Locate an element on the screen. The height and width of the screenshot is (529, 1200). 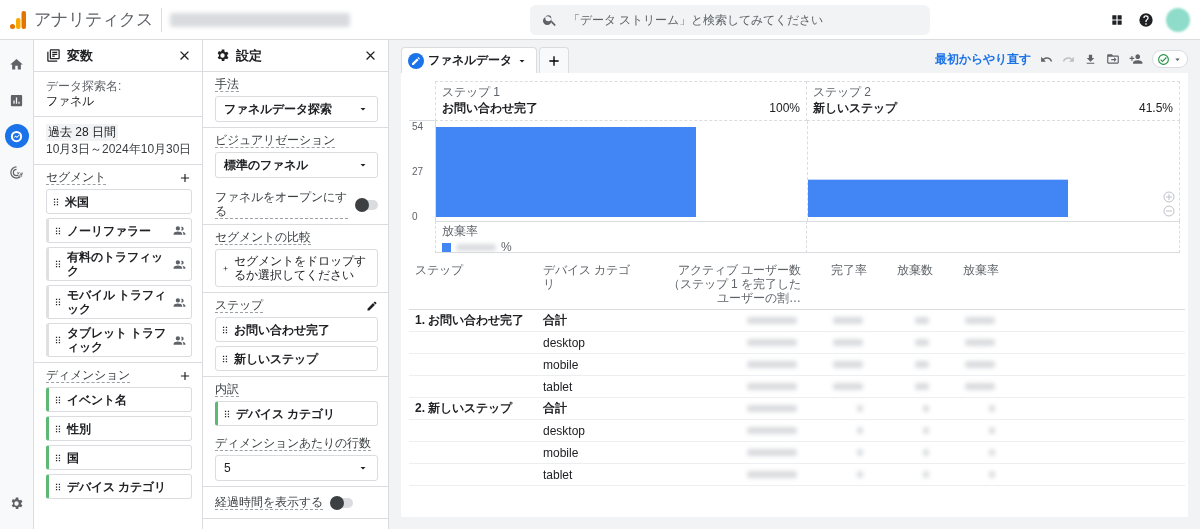
step-chip: 新しいステップ is located at coordinates (296, 358).